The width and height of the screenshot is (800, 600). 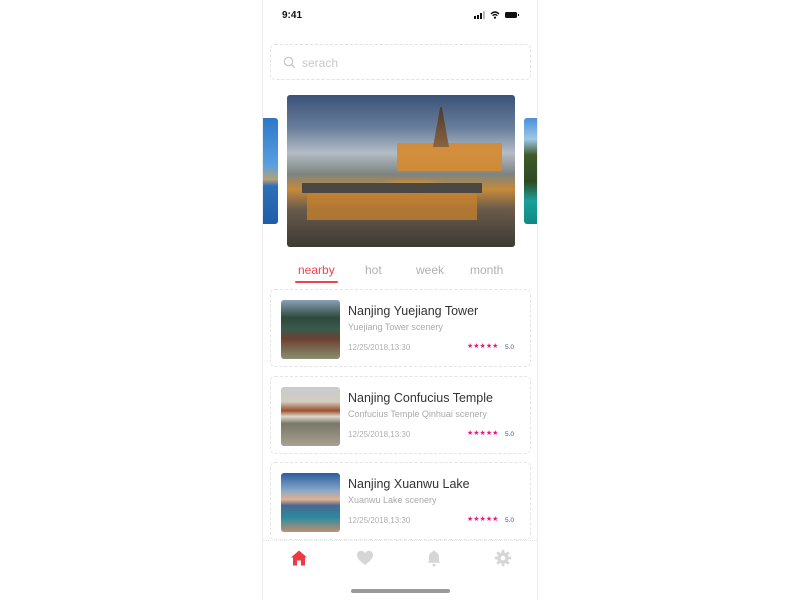 I want to click on active-tab-indicator, so click(x=316, y=282).